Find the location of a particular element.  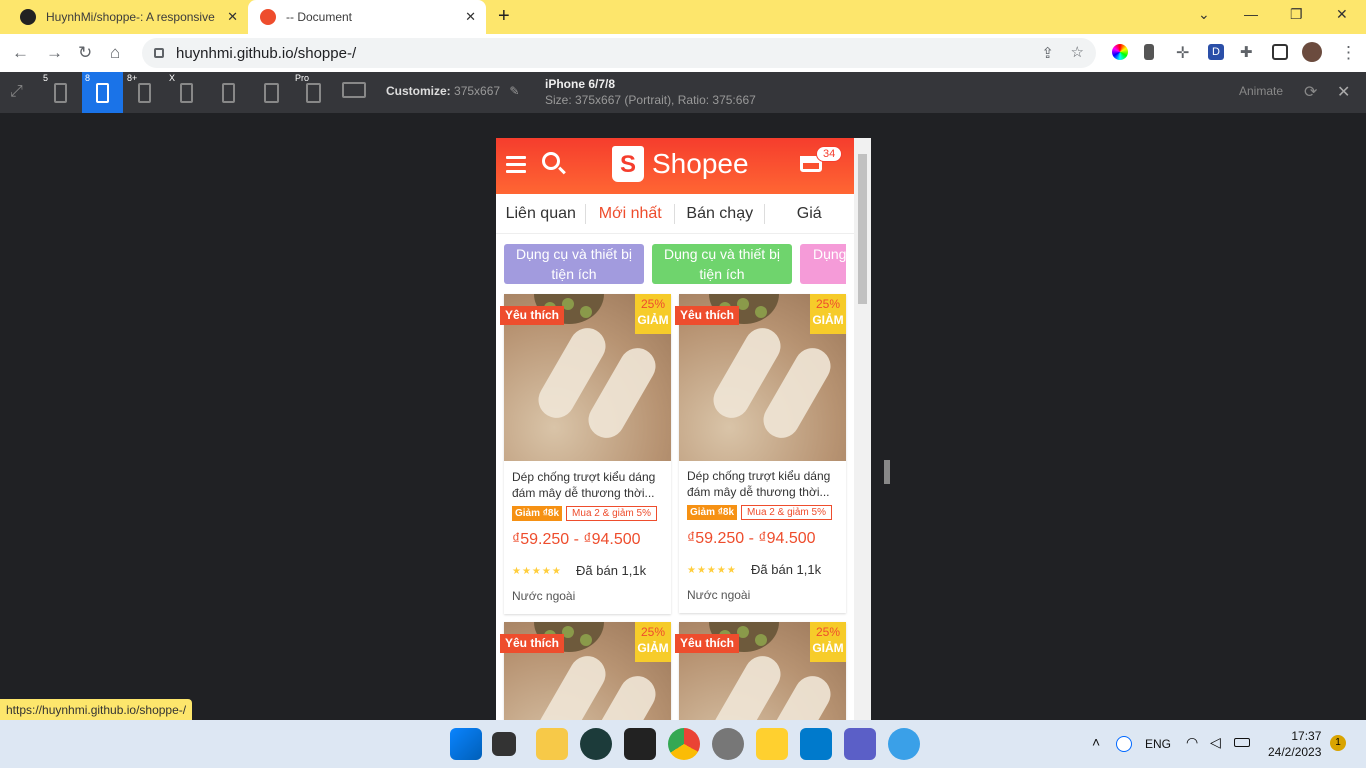

battery-icon is located at coordinates (1242, 742).